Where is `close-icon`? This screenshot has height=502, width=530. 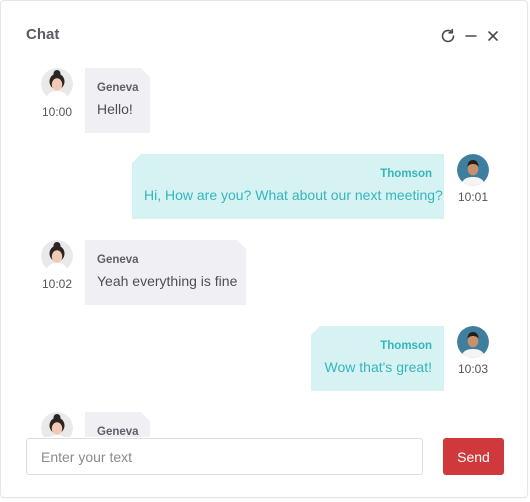 close-icon is located at coordinates (493, 36).